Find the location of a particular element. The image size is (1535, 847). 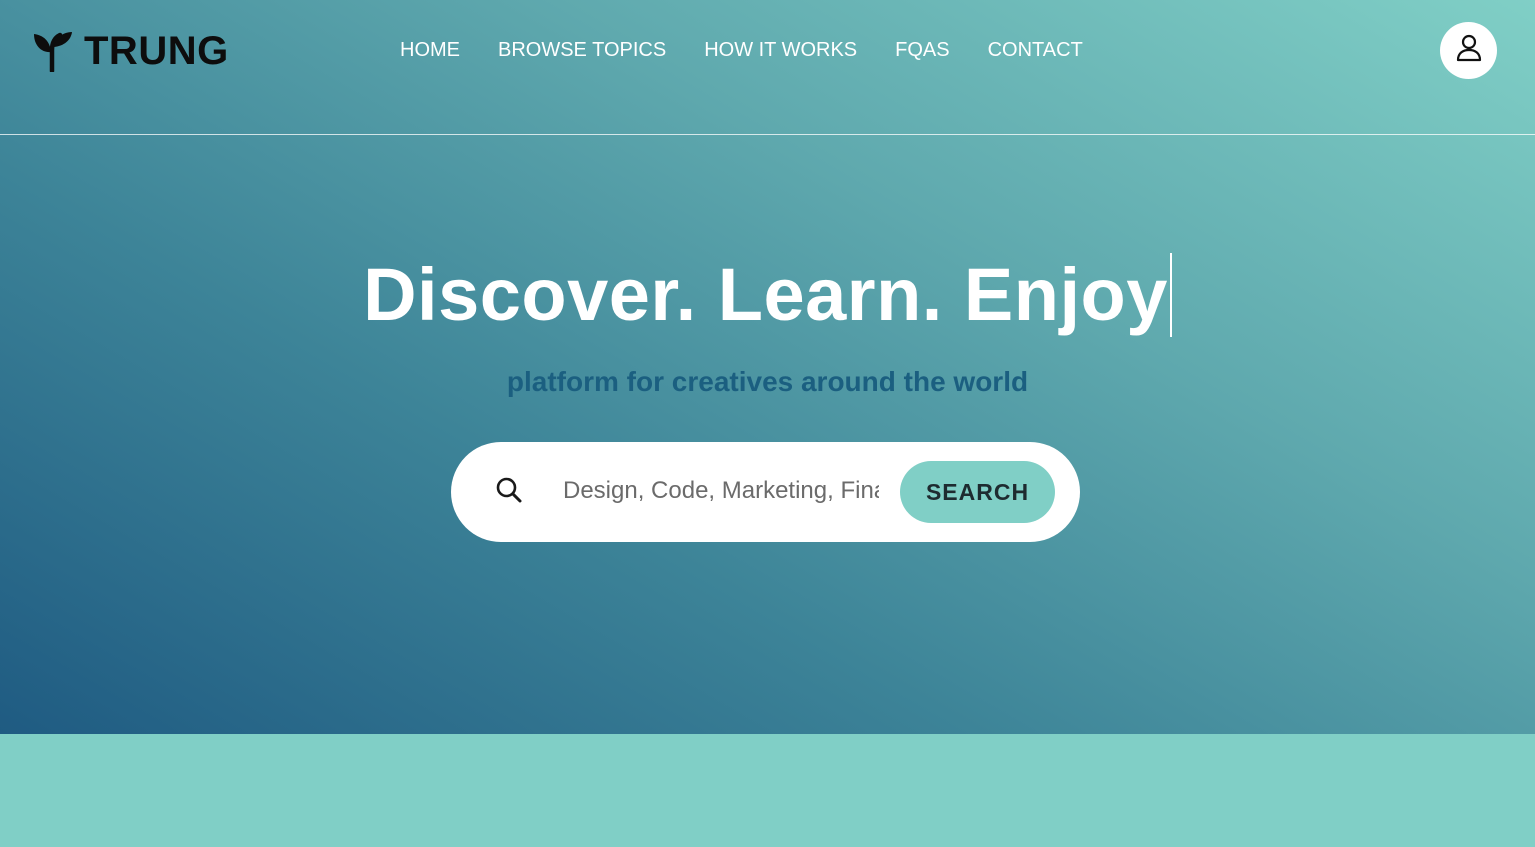

user-icon is located at coordinates (1469, 50).